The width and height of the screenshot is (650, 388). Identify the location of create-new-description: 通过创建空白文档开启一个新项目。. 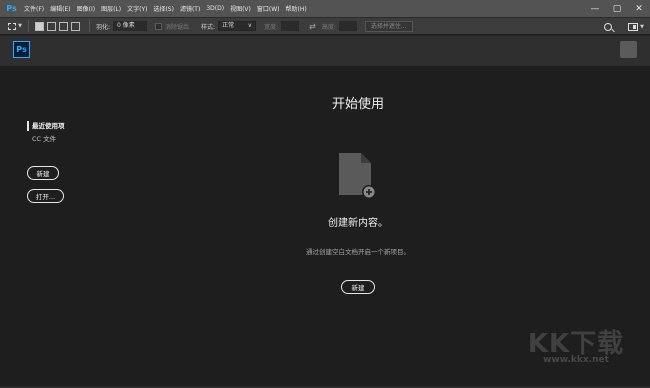
(358, 252).